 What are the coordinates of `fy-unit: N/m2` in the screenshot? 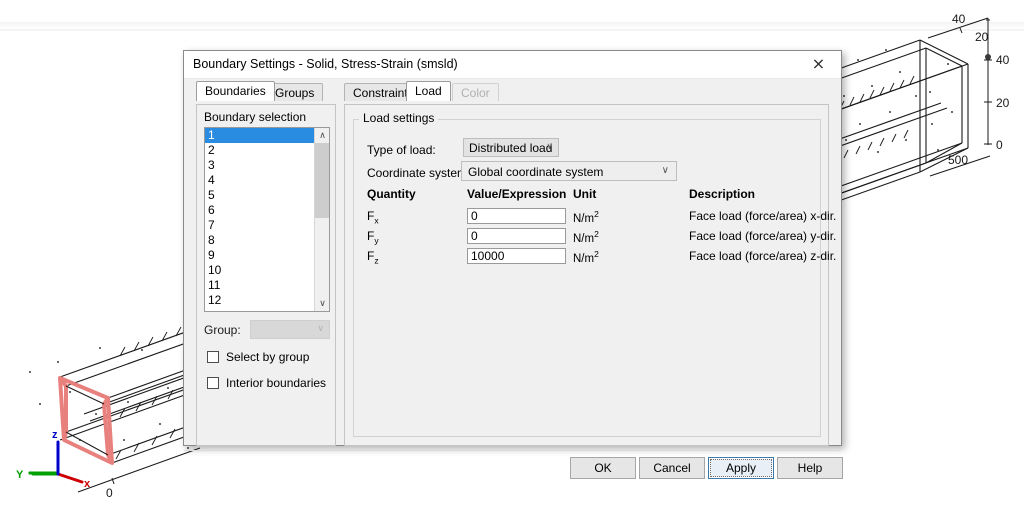 It's located at (586, 237).